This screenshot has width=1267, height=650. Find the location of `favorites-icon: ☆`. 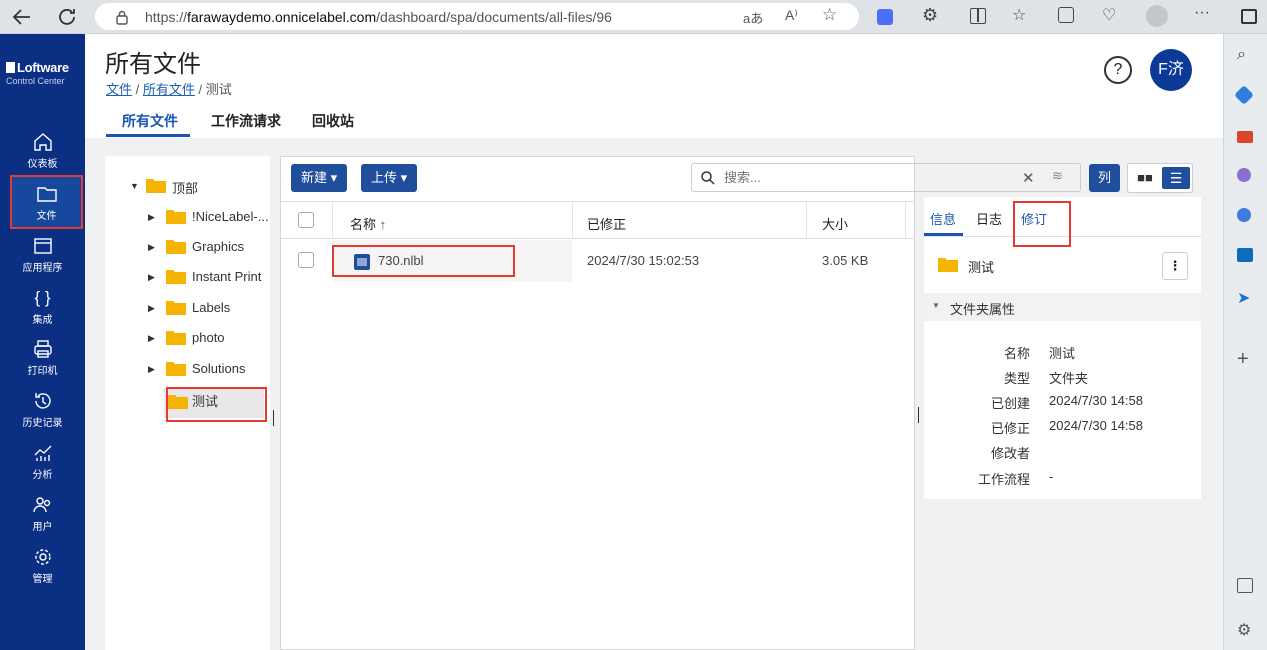

favorites-icon: ☆ is located at coordinates (1019, 15).